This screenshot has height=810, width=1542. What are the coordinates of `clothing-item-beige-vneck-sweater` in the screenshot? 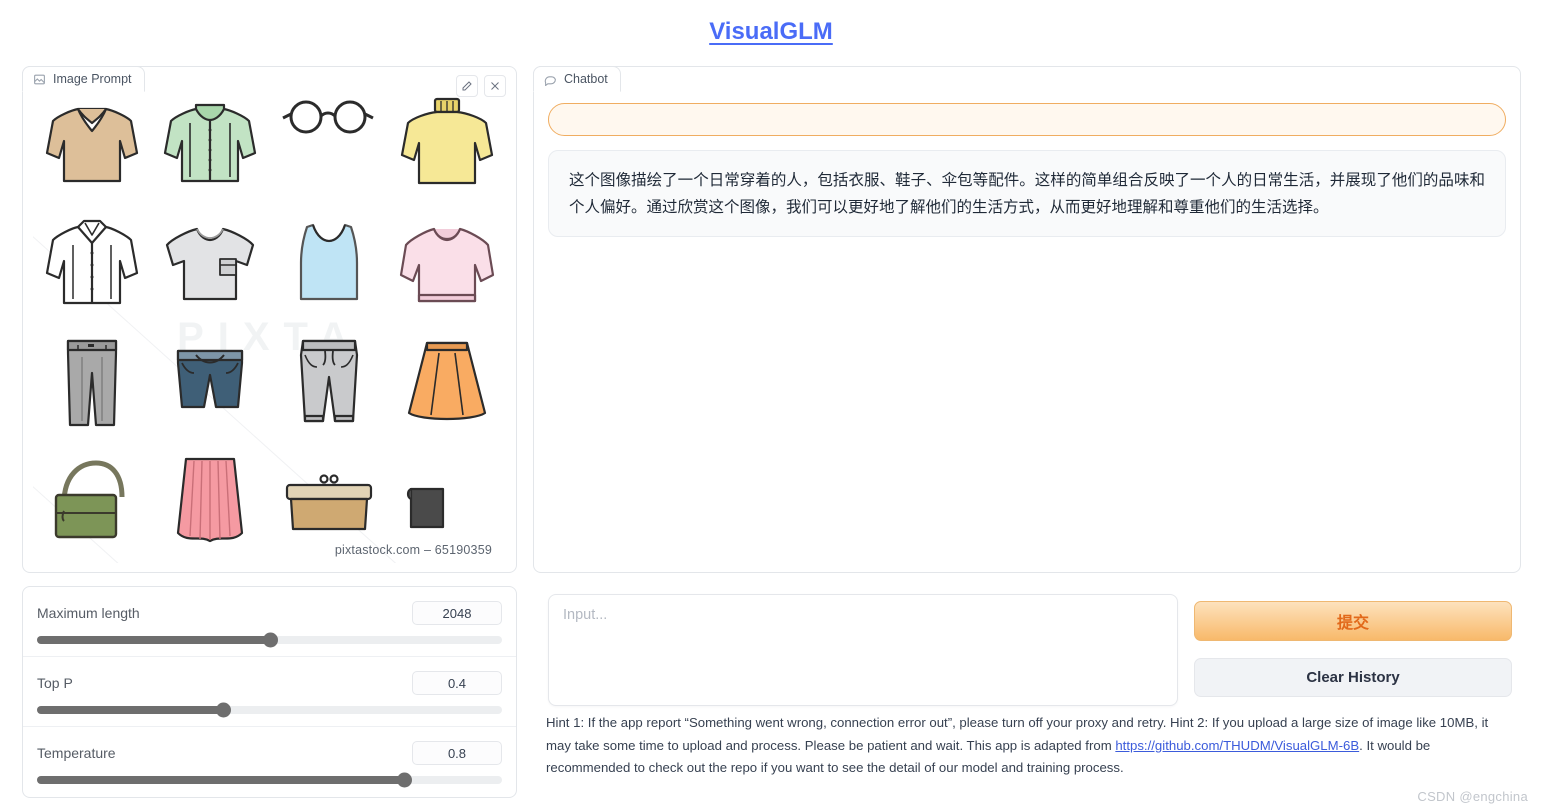 It's located at (92, 143).